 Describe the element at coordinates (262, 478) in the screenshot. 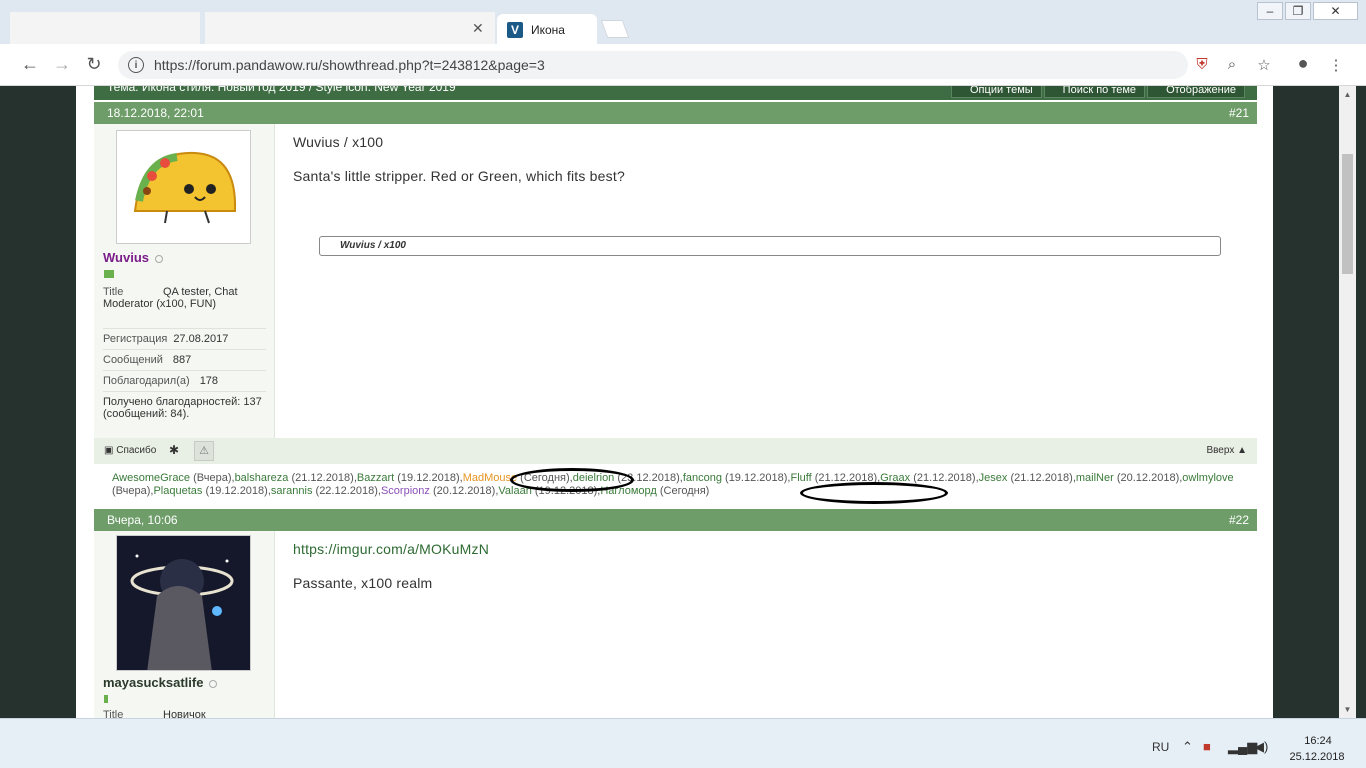

I see `thanks-user-link: balshareza` at that location.